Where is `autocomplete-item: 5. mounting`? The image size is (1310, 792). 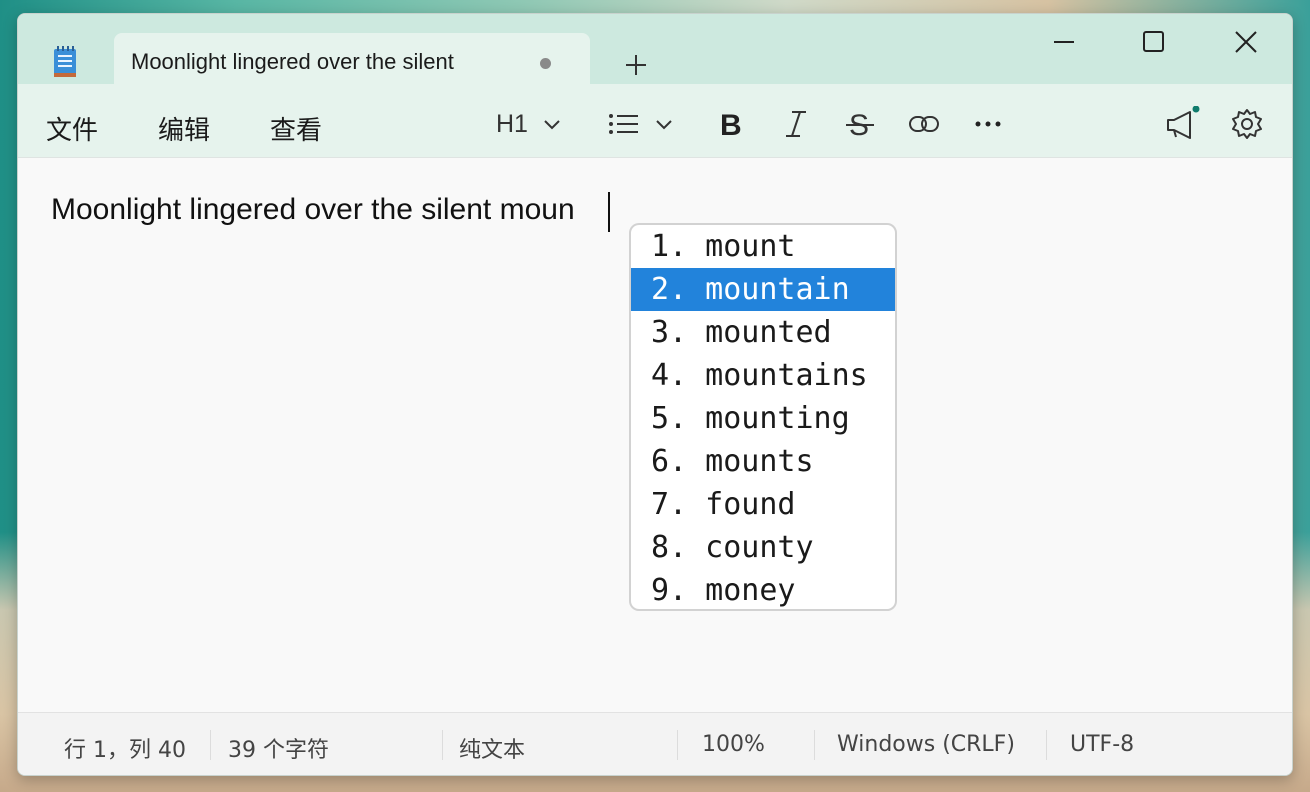
autocomplete-item: 5. mounting is located at coordinates (763, 418).